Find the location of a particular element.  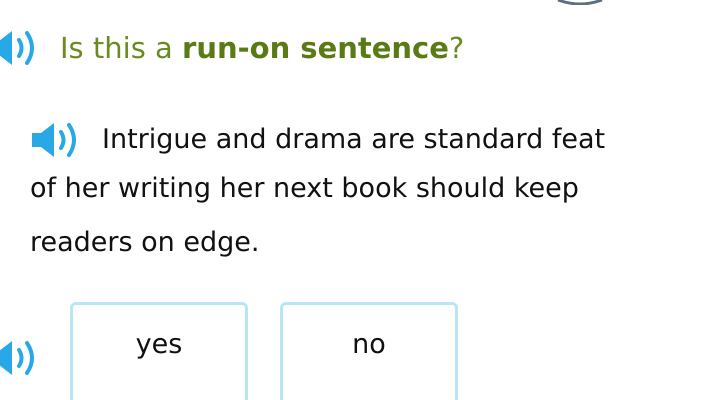

question-title: Is this a run-on sentence? is located at coordinates (262, 48).